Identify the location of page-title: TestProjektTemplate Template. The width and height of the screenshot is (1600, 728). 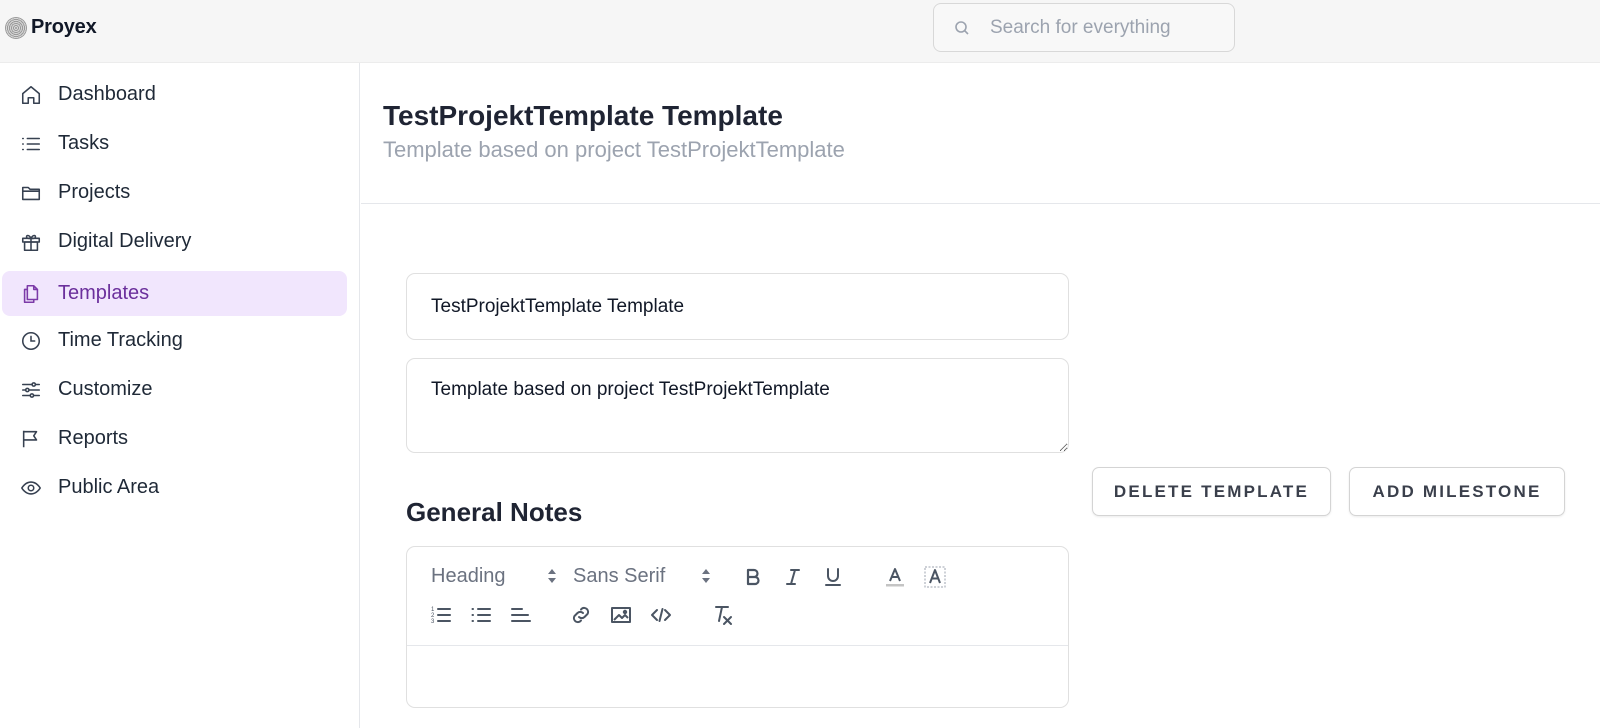
(583, 115).